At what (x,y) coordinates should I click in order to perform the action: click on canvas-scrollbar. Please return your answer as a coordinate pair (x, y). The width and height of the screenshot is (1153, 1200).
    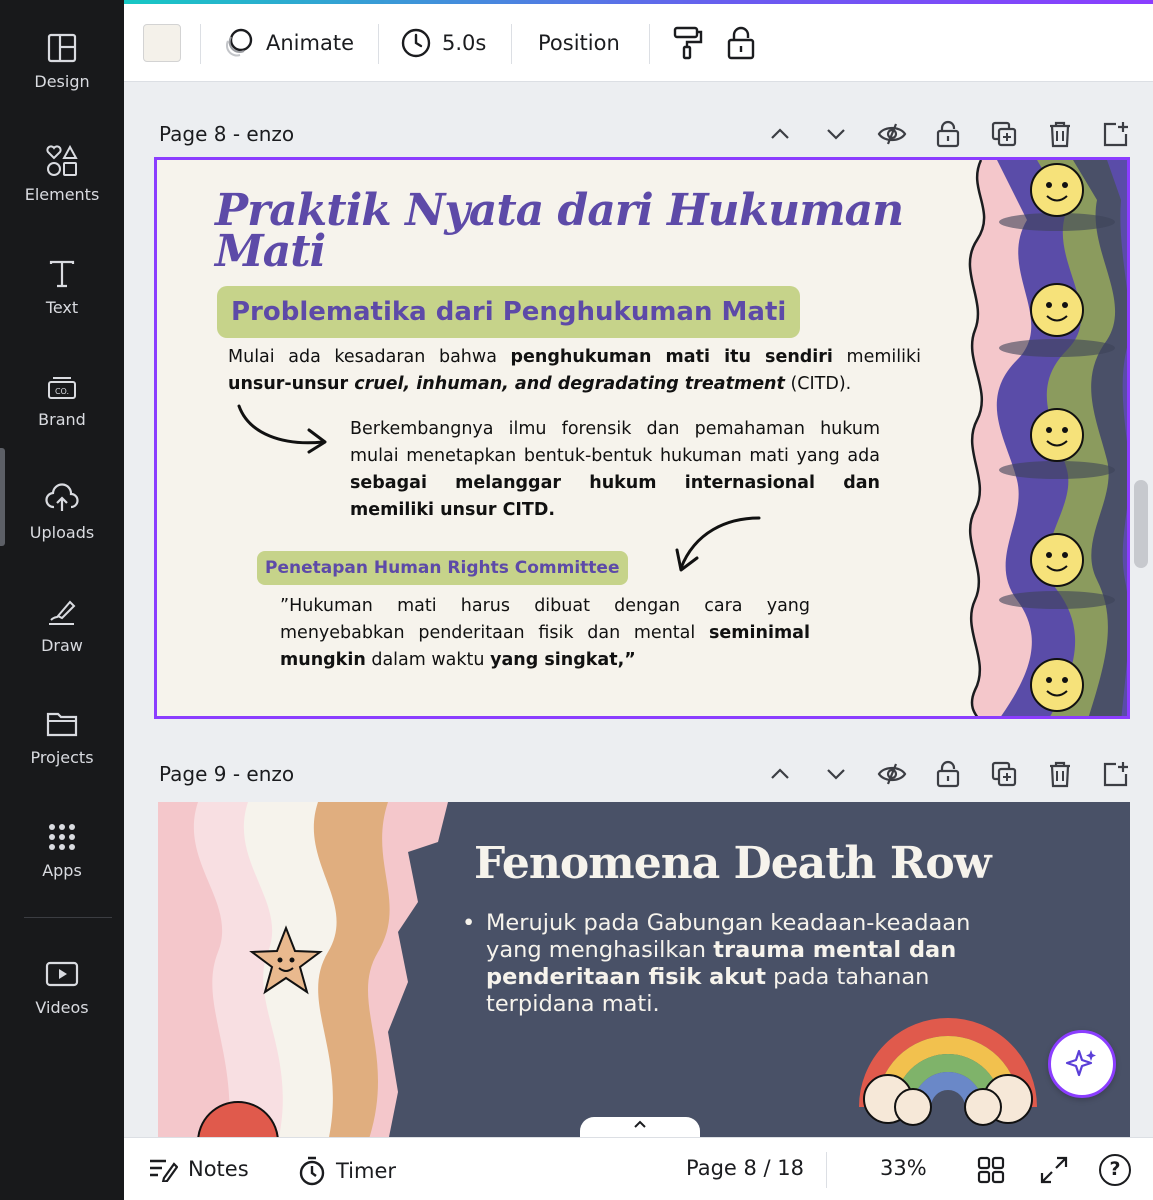
    Looking at the image, I should click on (1141, 524).